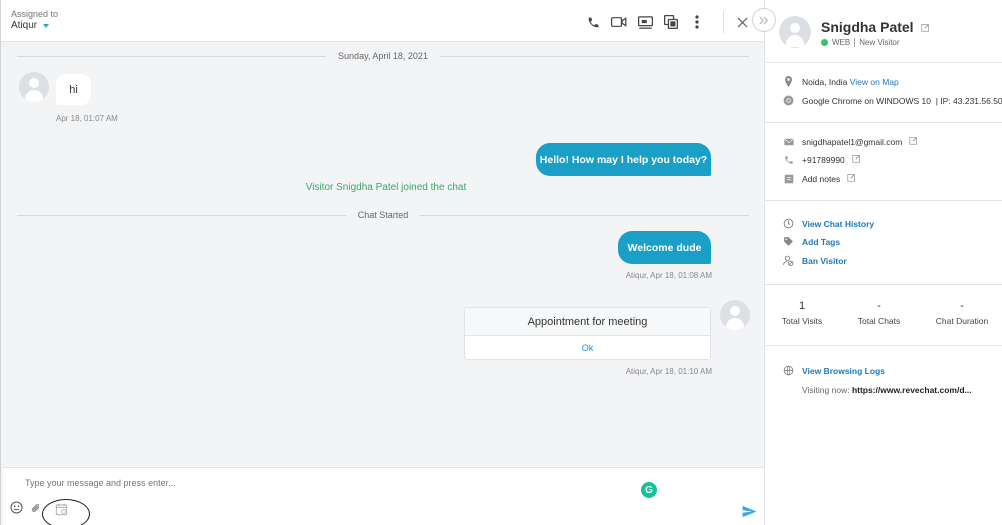 This screenshot has height=525, width=1002. I want to click on agent-message-bubble: Welcome dude, so click(664, 247).